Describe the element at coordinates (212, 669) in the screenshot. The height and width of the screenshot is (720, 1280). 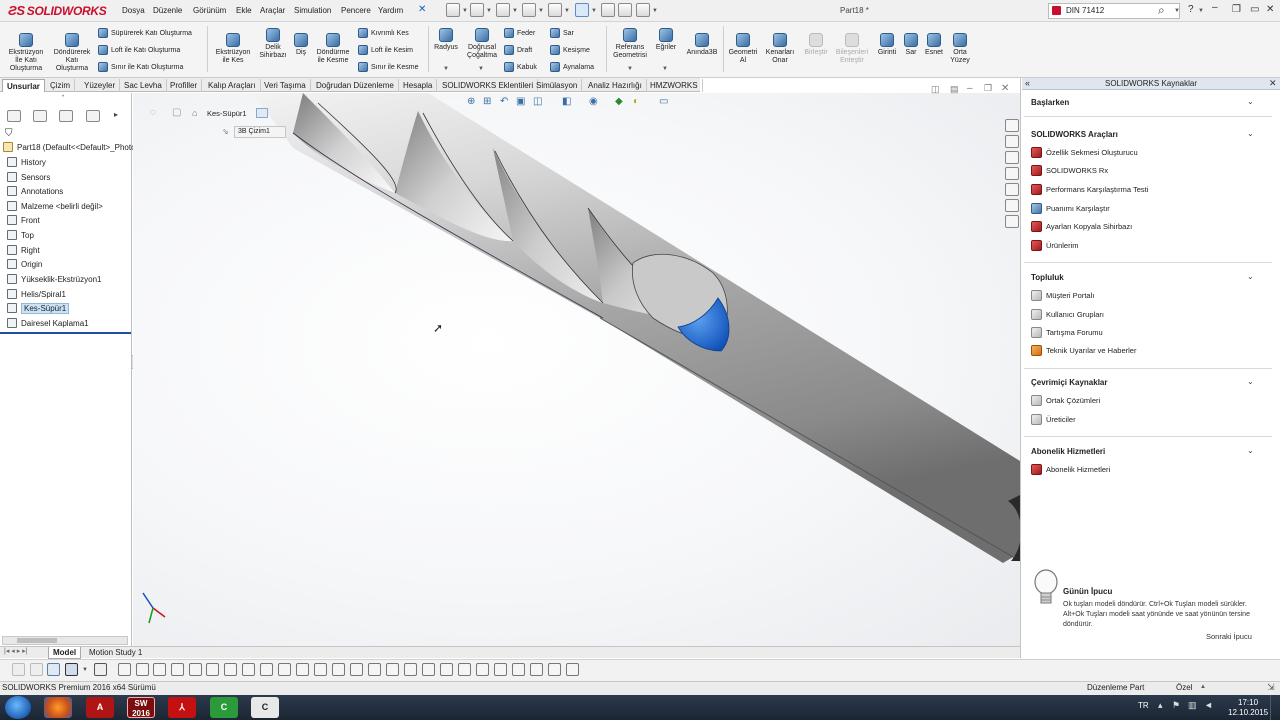
I see `filter-axes-icon` at that location.